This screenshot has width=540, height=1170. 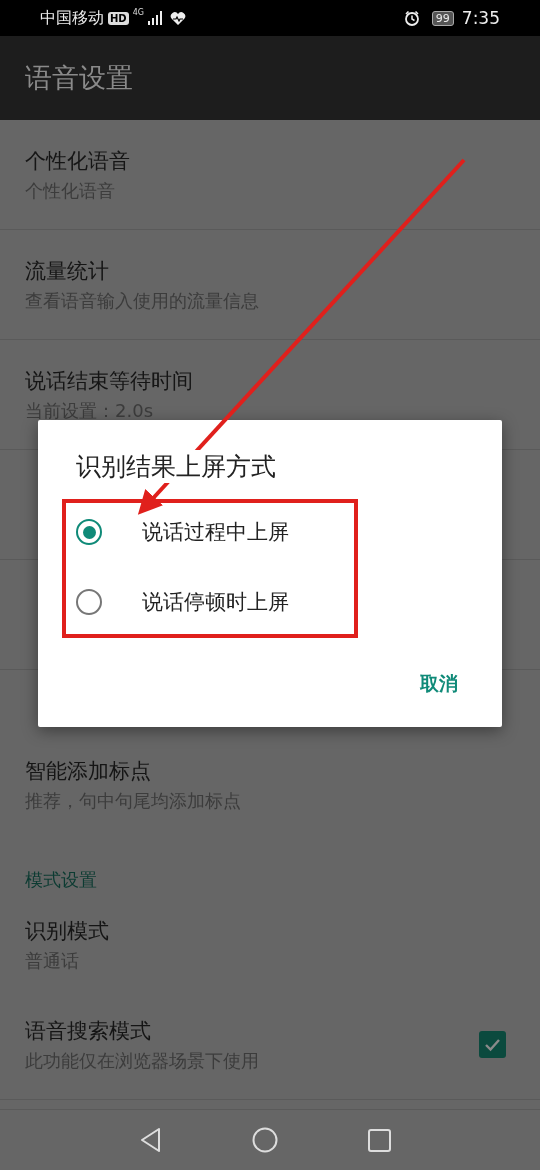 I want to click on screen-title: 语音设置, so click(x=79, y=78).